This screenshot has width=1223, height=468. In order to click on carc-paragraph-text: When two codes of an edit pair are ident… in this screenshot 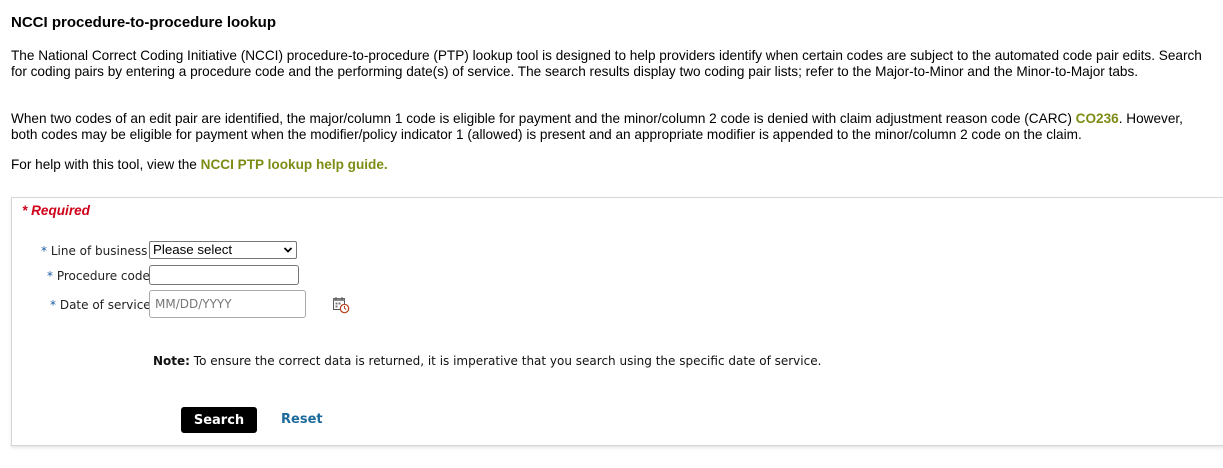, I will do `click(543, 118)`.